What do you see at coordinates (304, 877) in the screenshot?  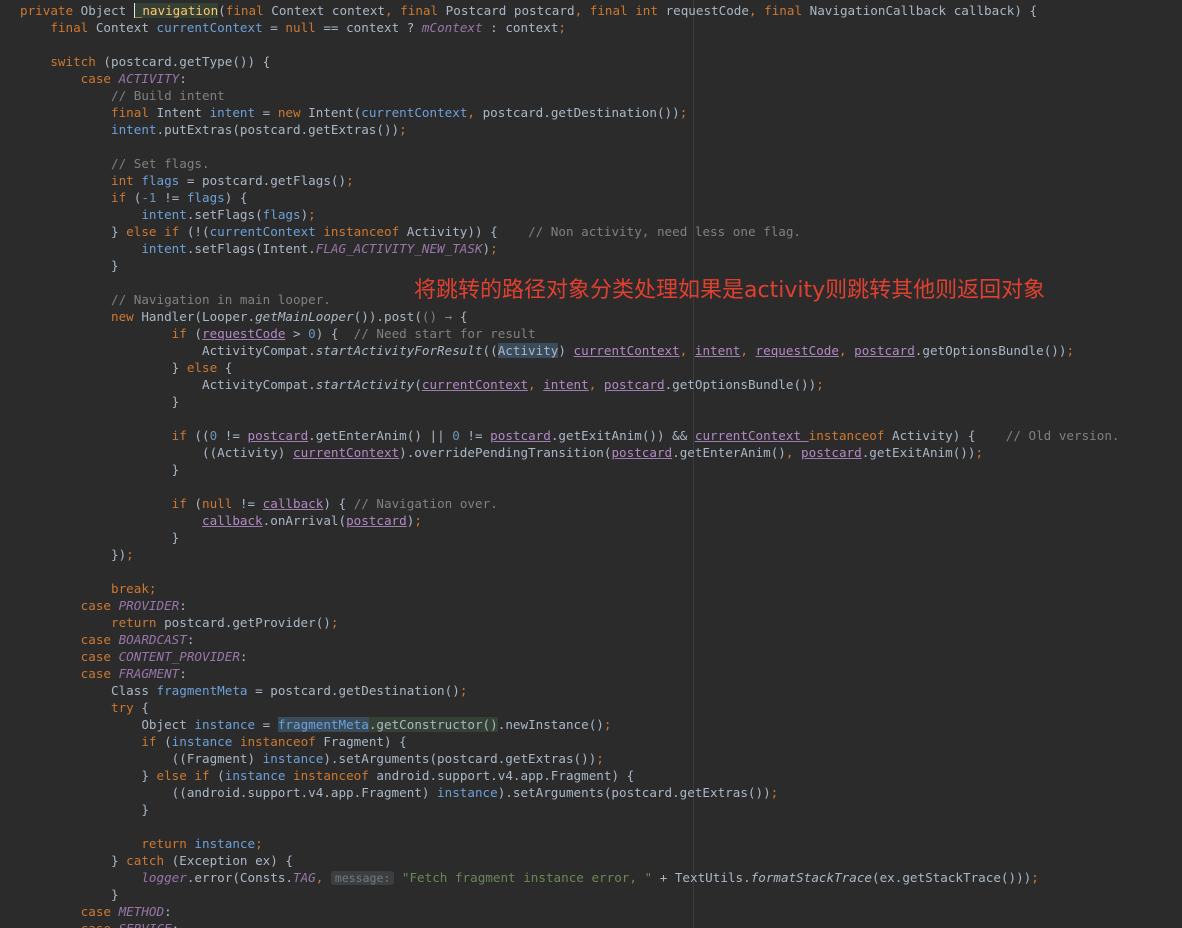 I see `code-token: TAG` at bounding box center [304, 877].